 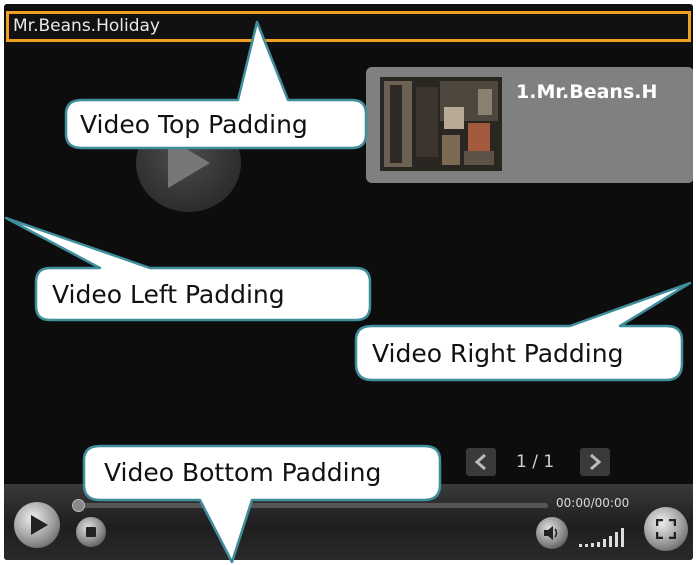 I want to click on playlist-pager: 1 / 1, so click(x=541, y=463).